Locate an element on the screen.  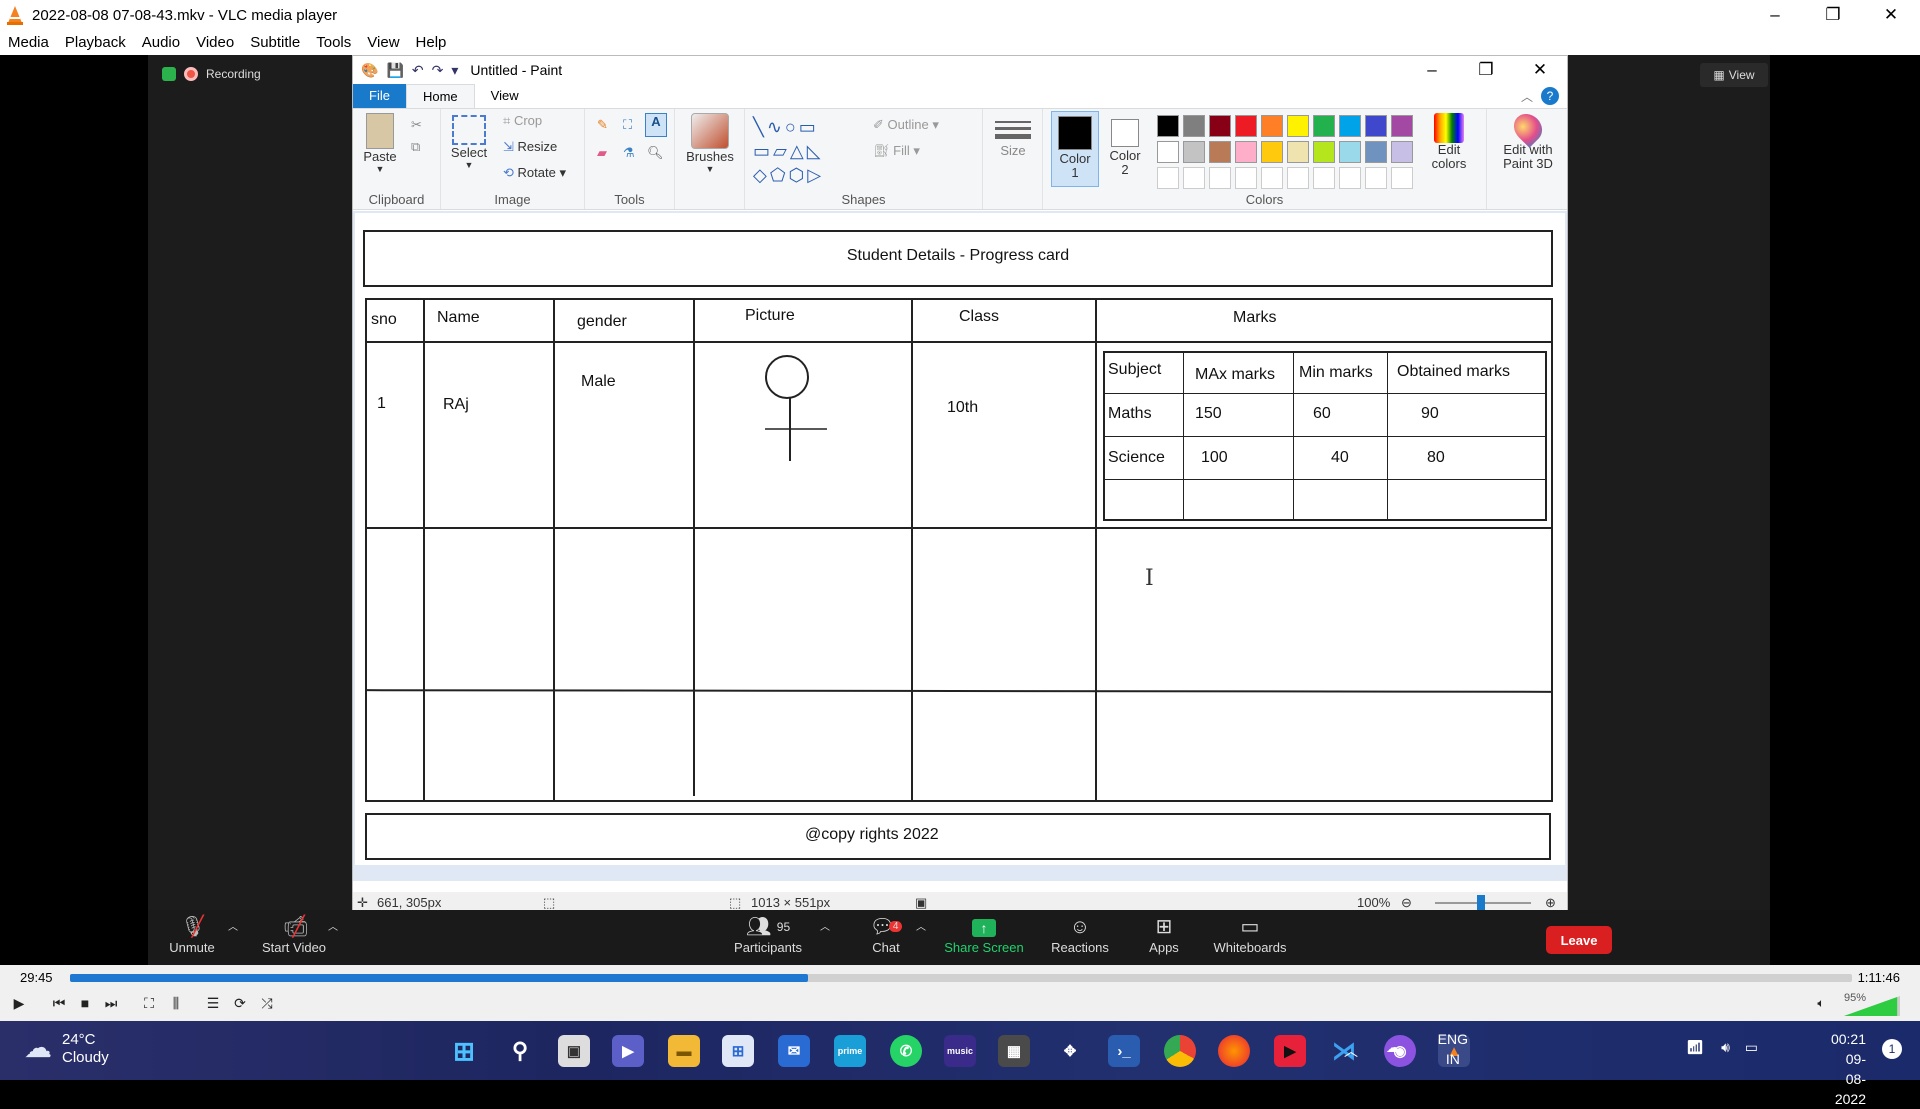
whiteboards-button: ▭ Whiteboards is located at coordinates (1250, 934).